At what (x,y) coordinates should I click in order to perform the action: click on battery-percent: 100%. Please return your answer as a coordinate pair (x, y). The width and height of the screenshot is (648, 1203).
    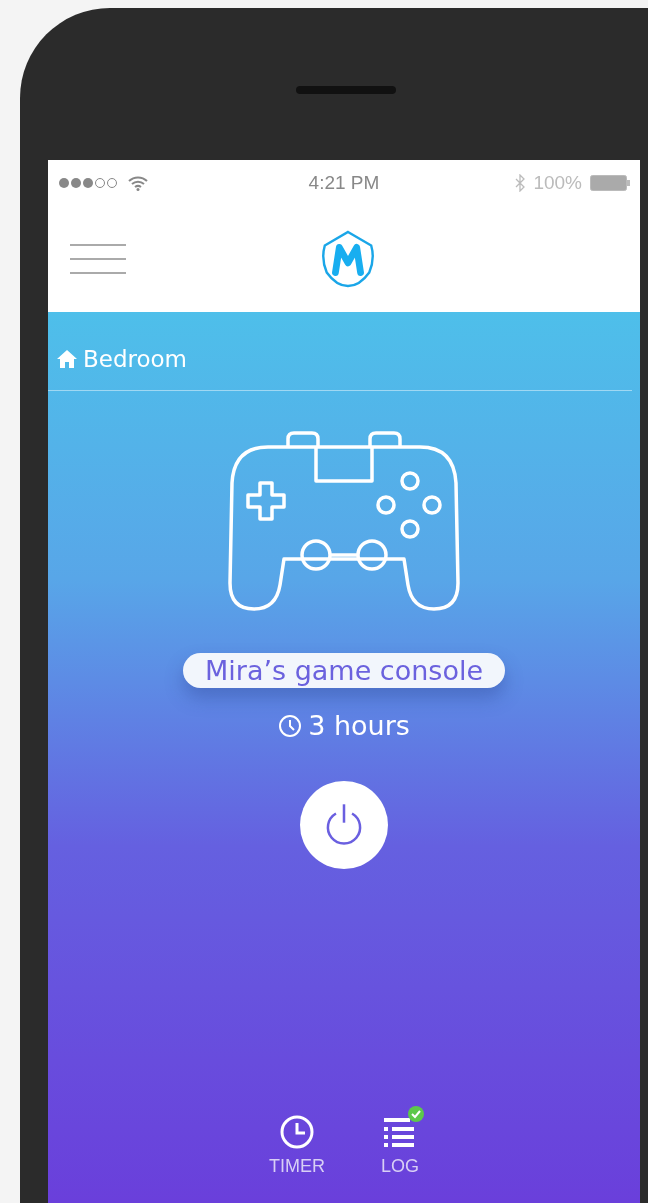
    Looking at the image, I should click on (557, 183).